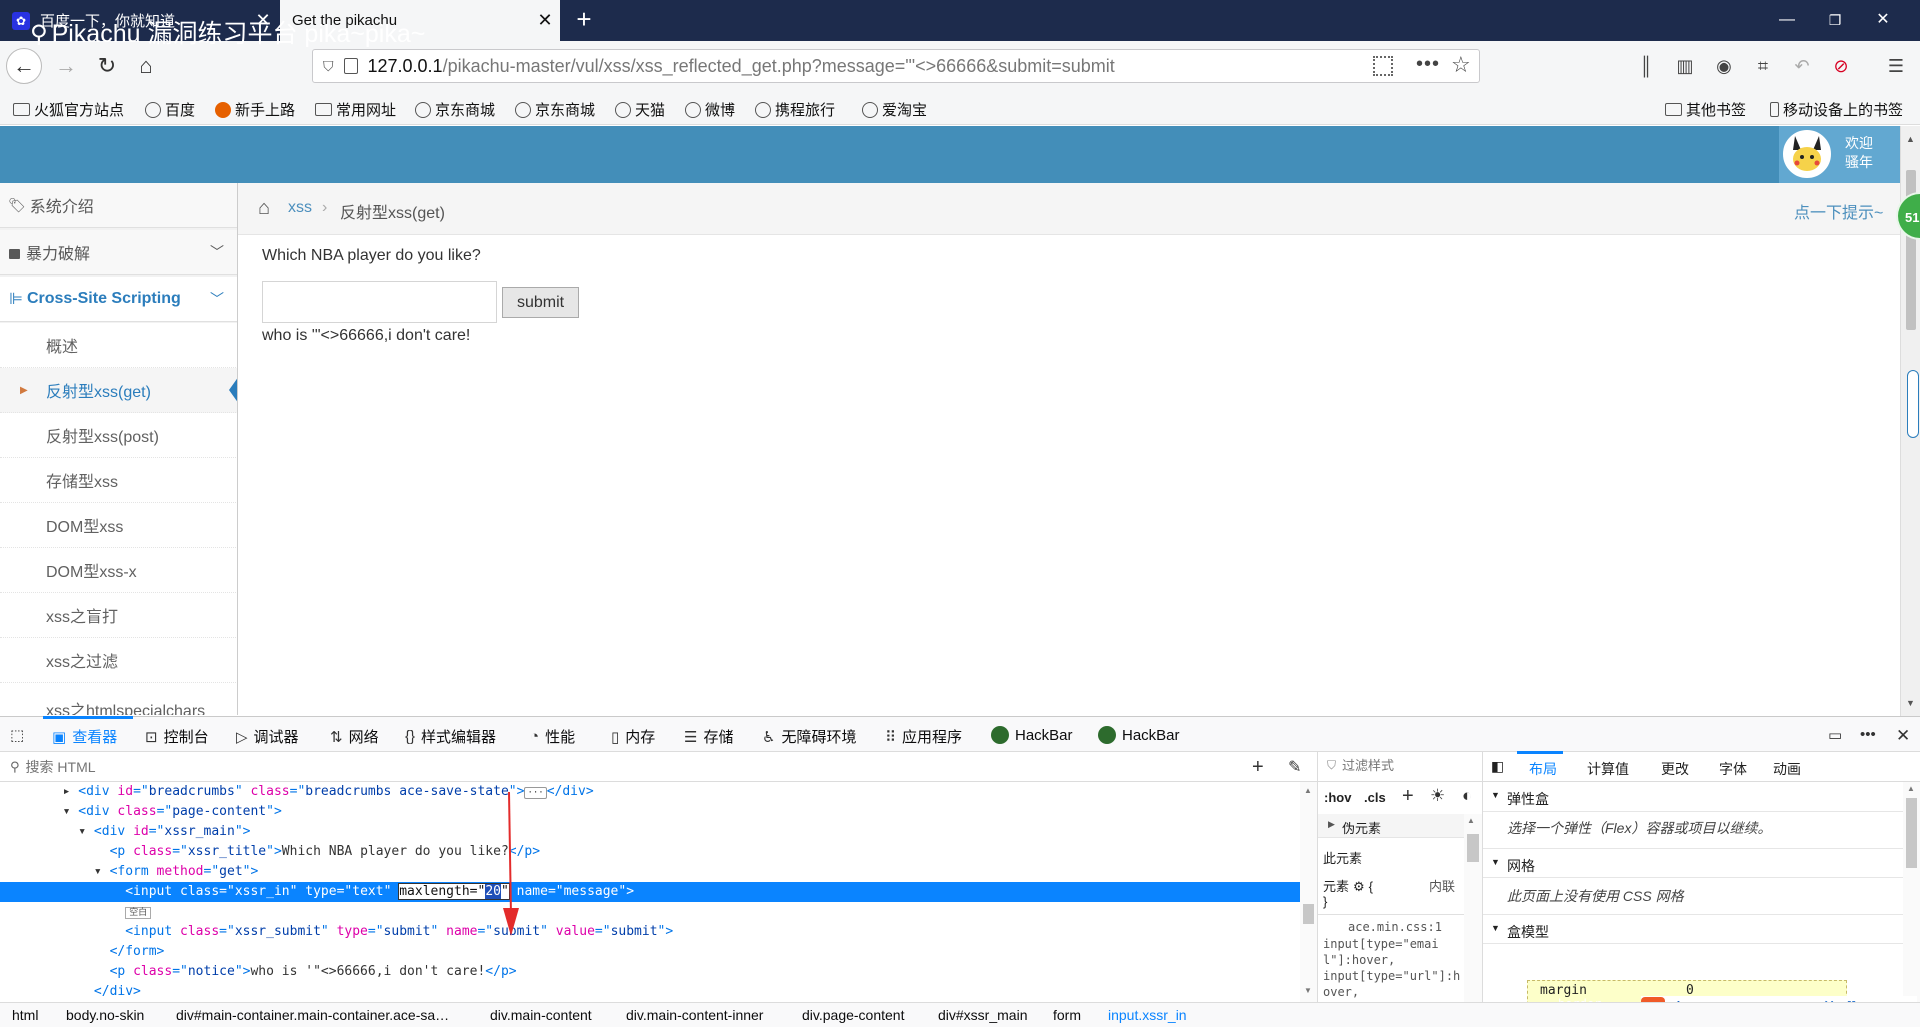 This screenshot has height=1027, width=1920. Describe the element at coordinates (1787, 20) in the screenshot. I see `minimize-icon: —` at that location.